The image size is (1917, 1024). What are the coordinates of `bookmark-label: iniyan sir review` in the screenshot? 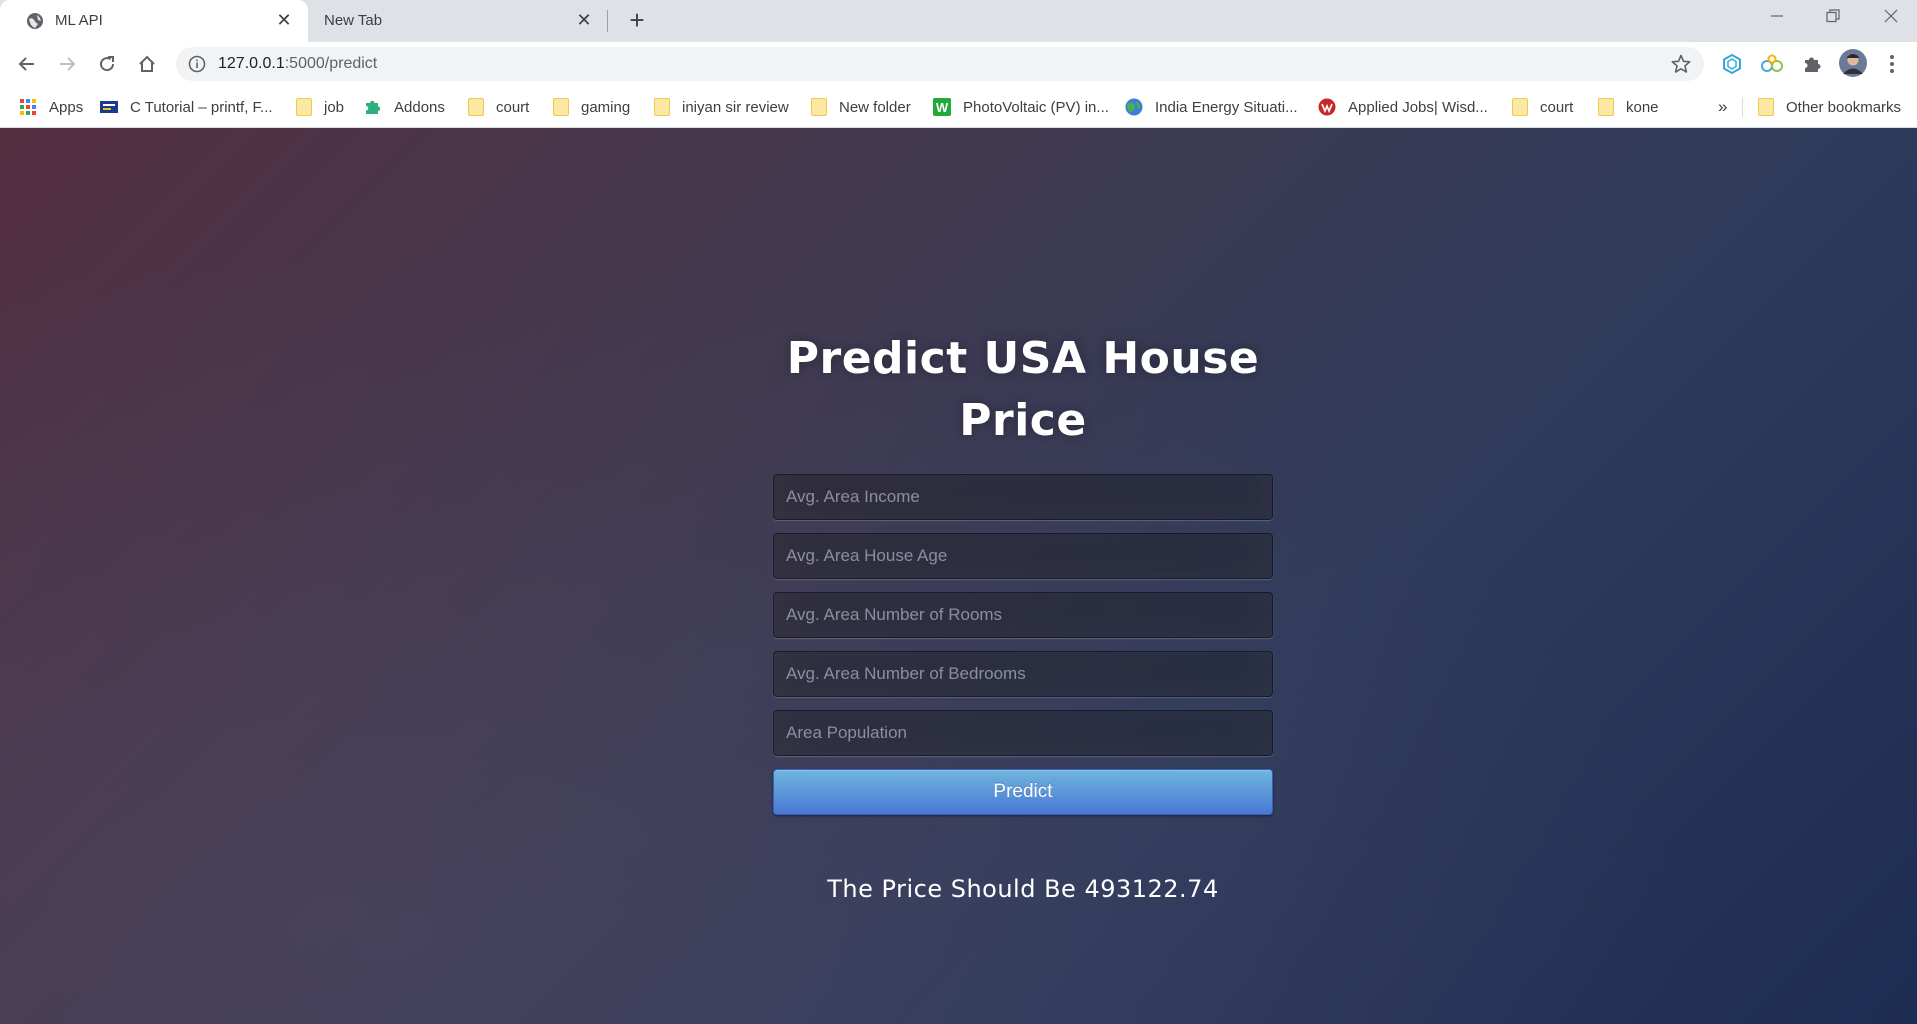 It's located at (735, 107).